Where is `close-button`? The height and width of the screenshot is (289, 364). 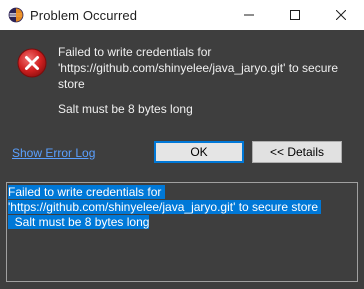 close-button is located at coordinates (341, 15).